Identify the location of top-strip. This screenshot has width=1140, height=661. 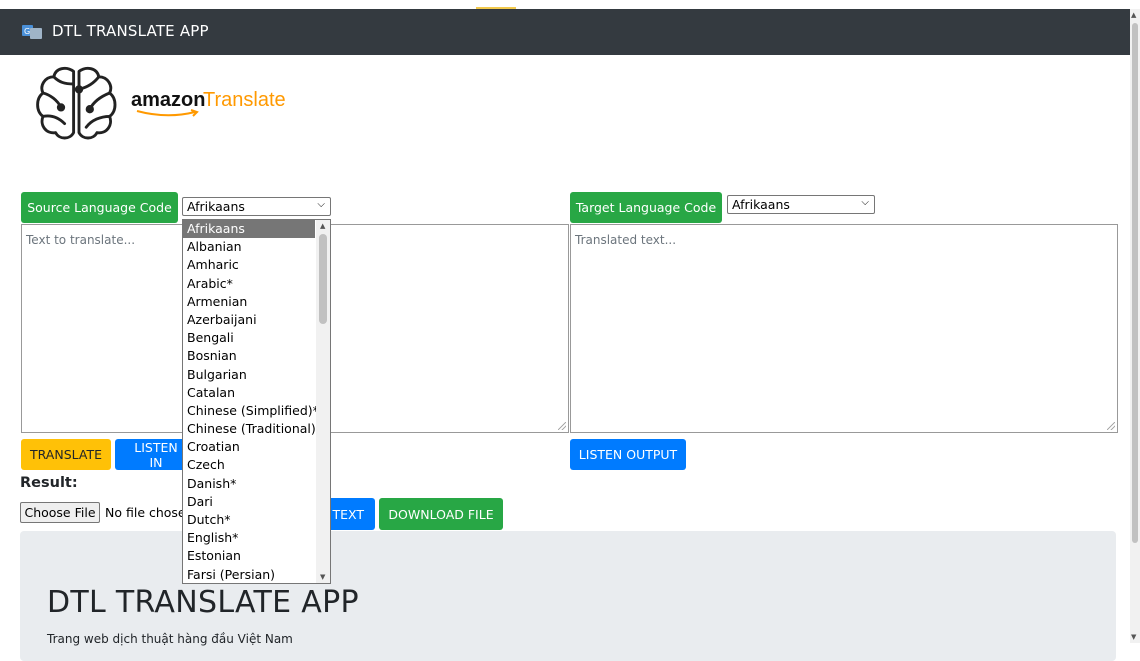
(565, 4).